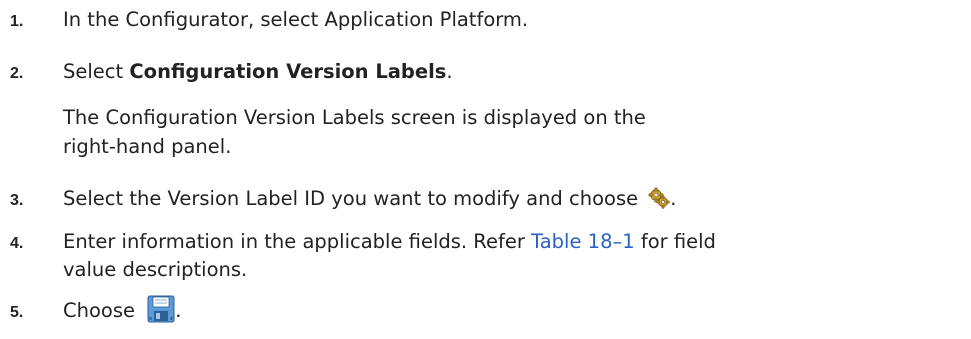 This screenshot has height=339, width=971. Describe the element at coordinates (96, 71) in the screenshot. I see `step-text-before: Select` at that location.